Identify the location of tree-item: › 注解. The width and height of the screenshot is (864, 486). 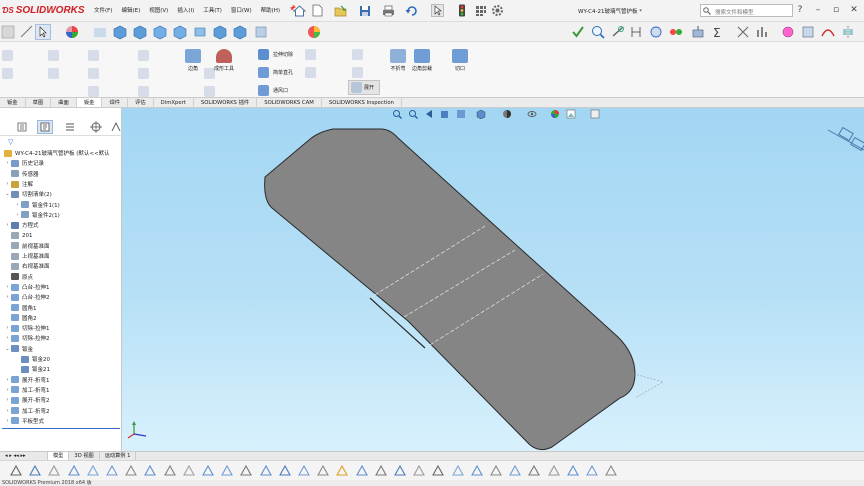
(63, 184).